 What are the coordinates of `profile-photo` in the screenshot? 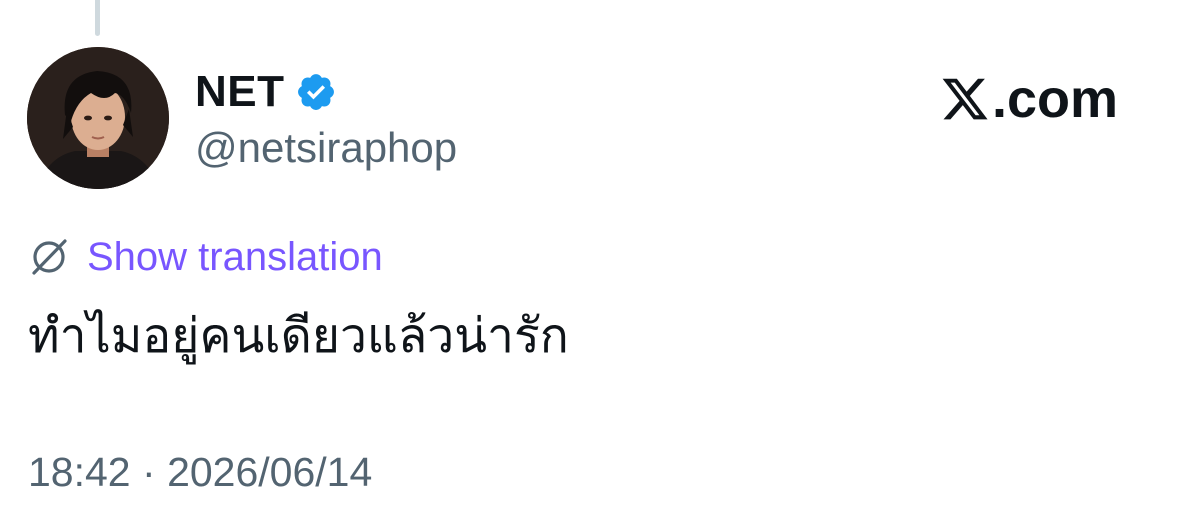 It's located at (98, 118).